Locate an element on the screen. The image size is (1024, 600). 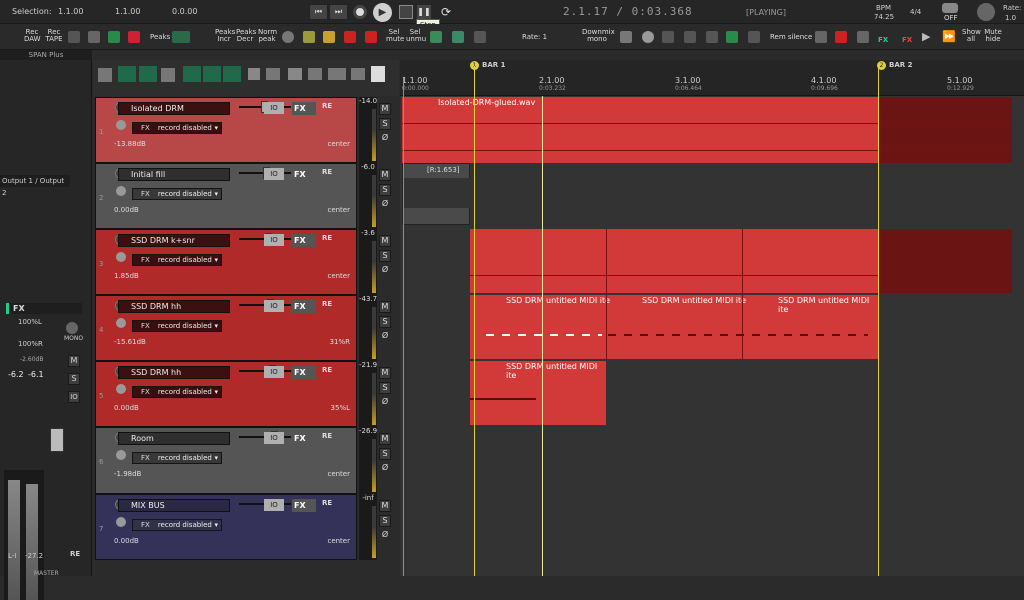
import-icon is located at coordinates (732, 37).